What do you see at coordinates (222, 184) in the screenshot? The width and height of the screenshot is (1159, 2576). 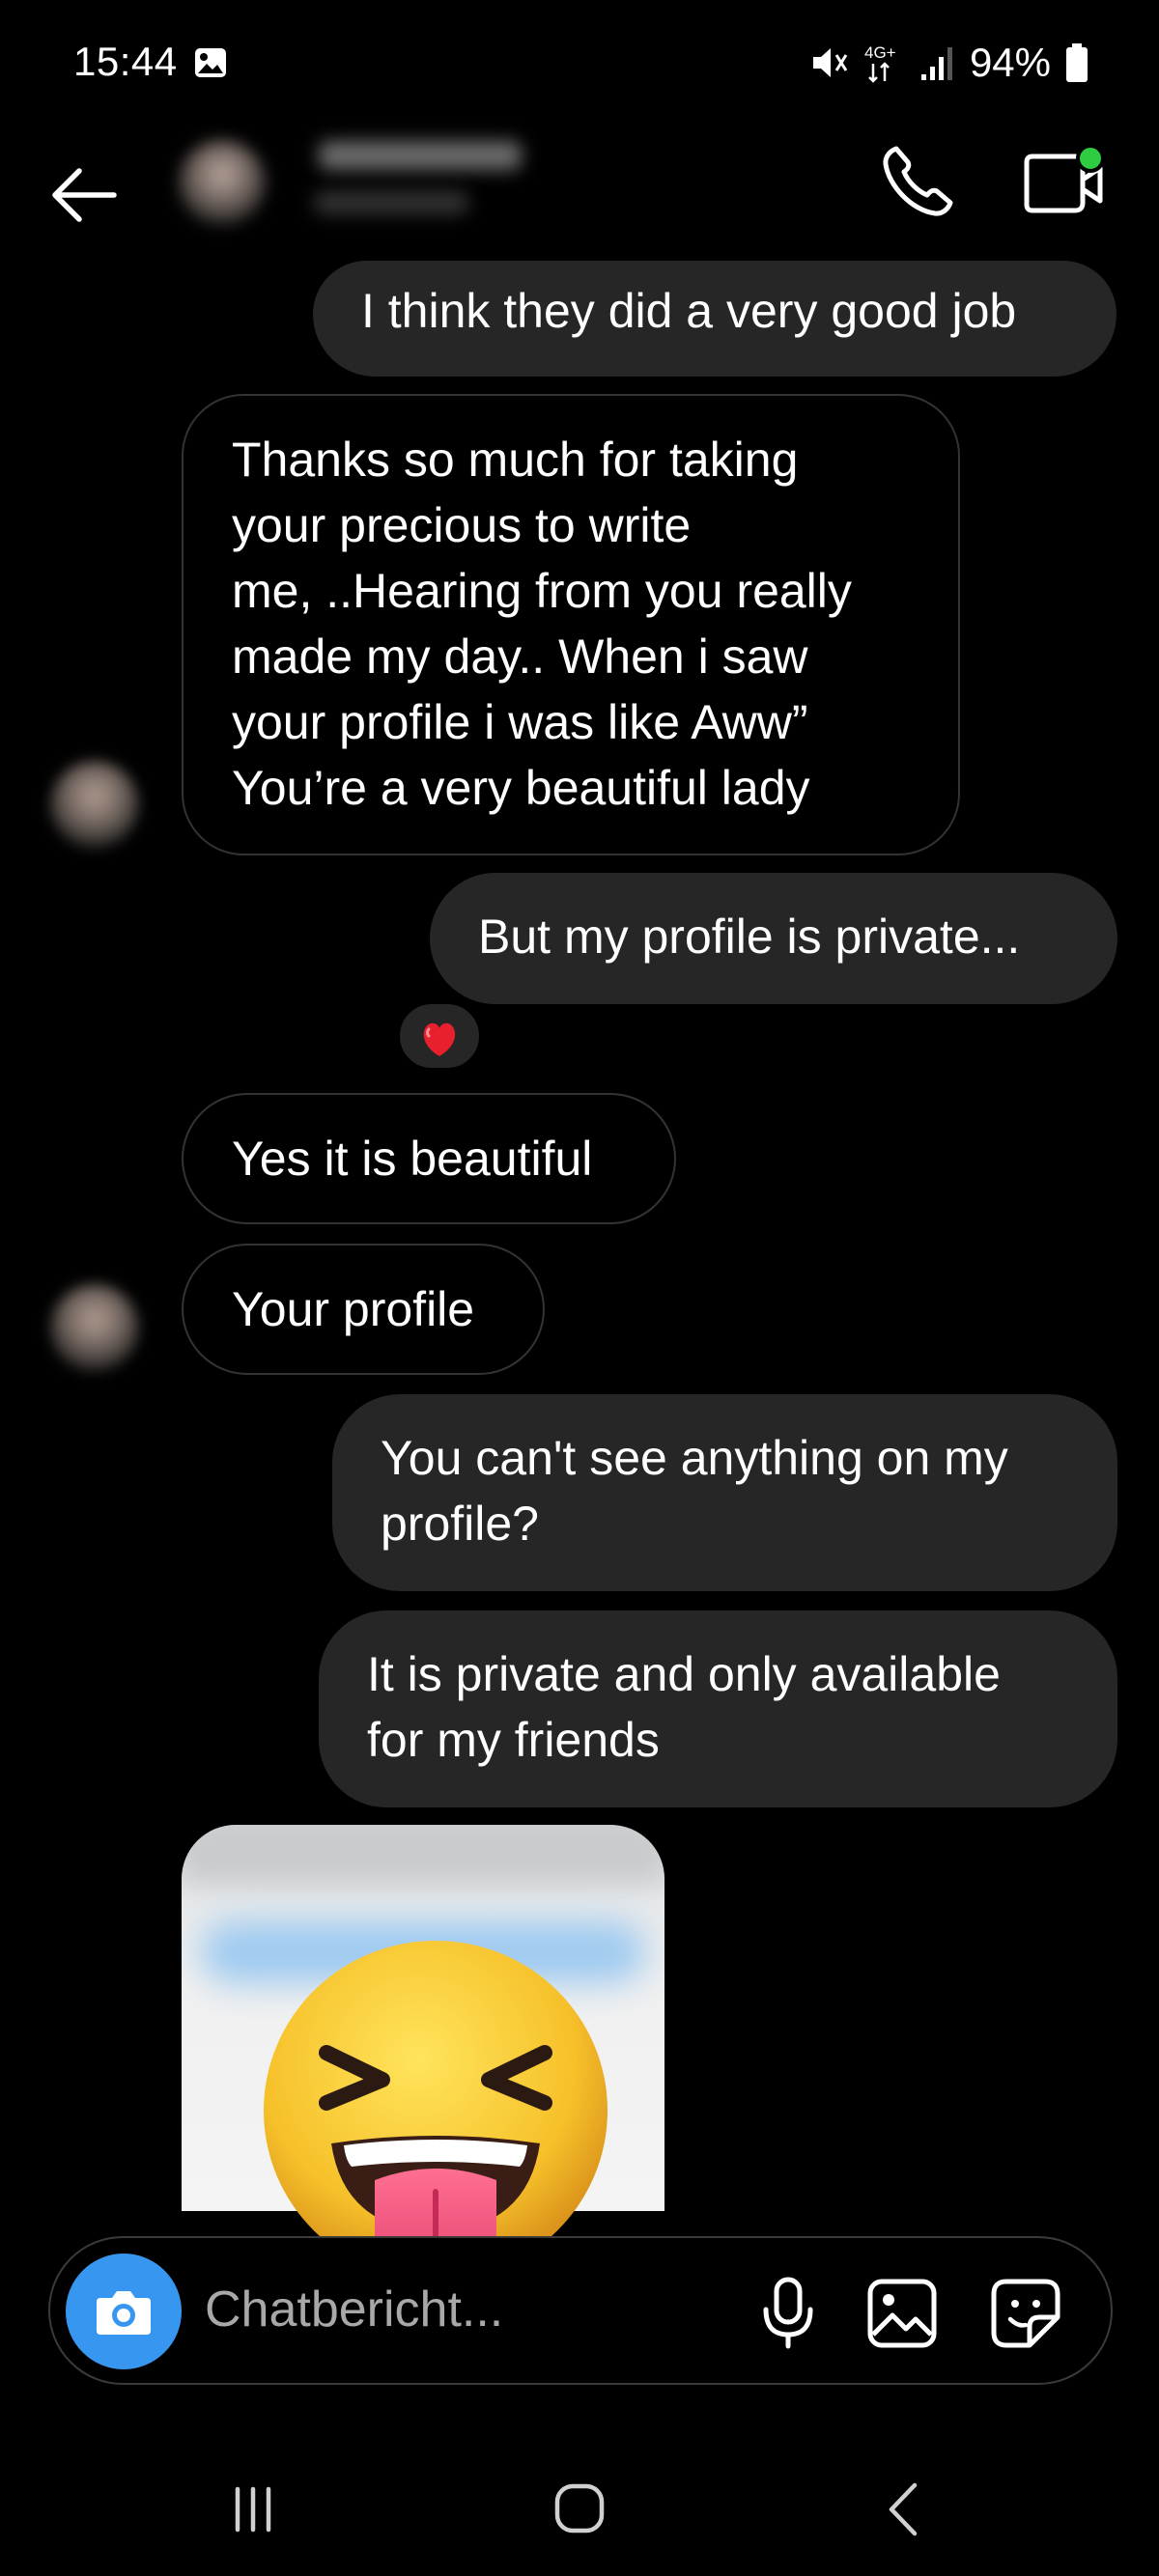 I see `contact-avatar` at bounding box center [222, 184].